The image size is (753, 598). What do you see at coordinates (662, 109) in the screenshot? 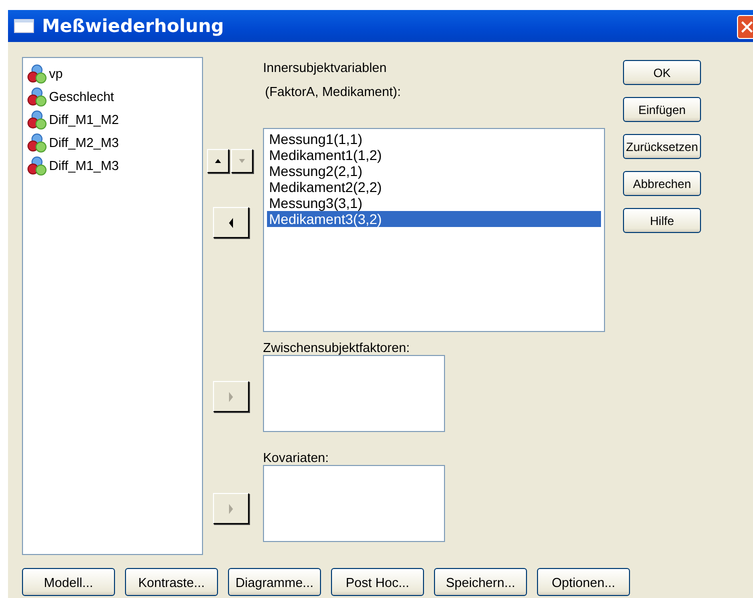
I see `dialog-button: Einfügen` at bounding box center [662, 109].